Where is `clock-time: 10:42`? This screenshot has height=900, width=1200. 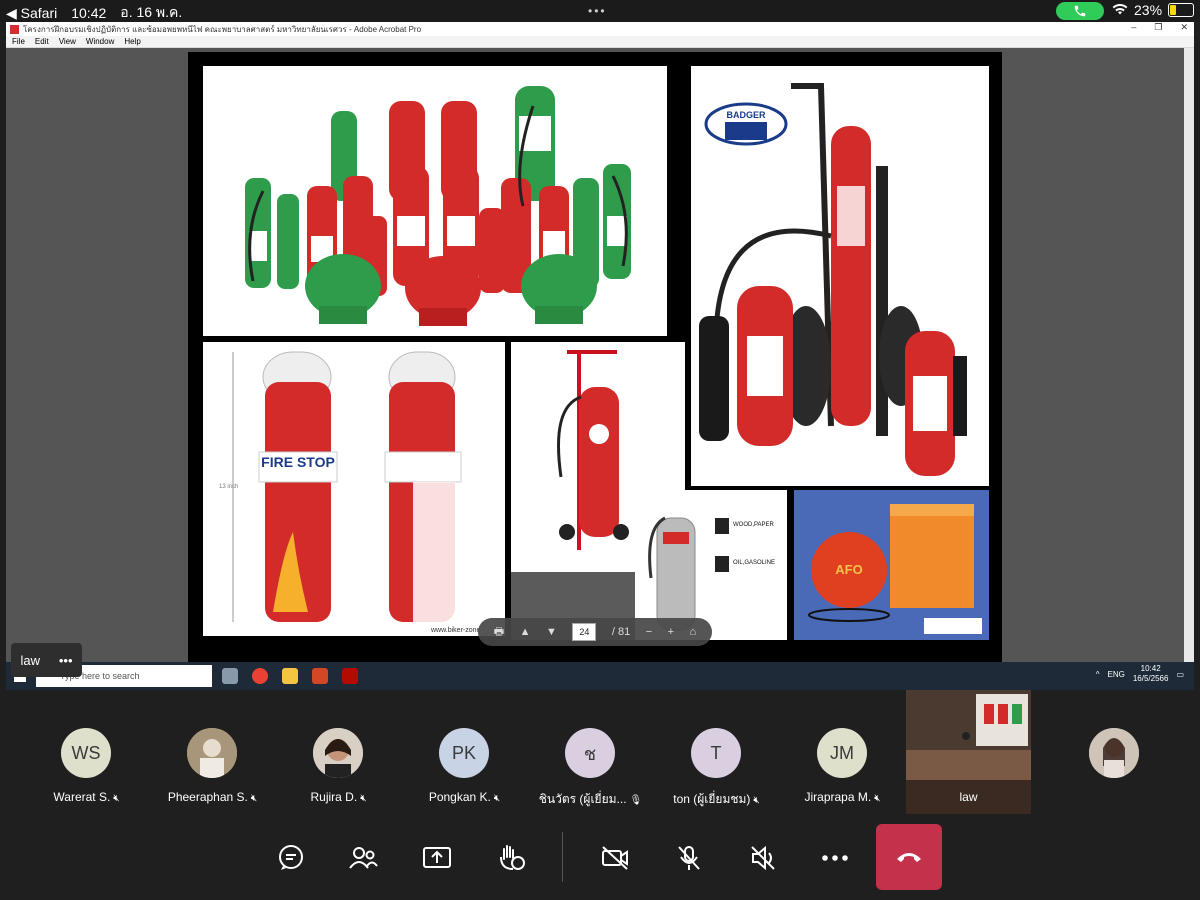 clock-time: 10:42 is located at coordinates (1150, 668).